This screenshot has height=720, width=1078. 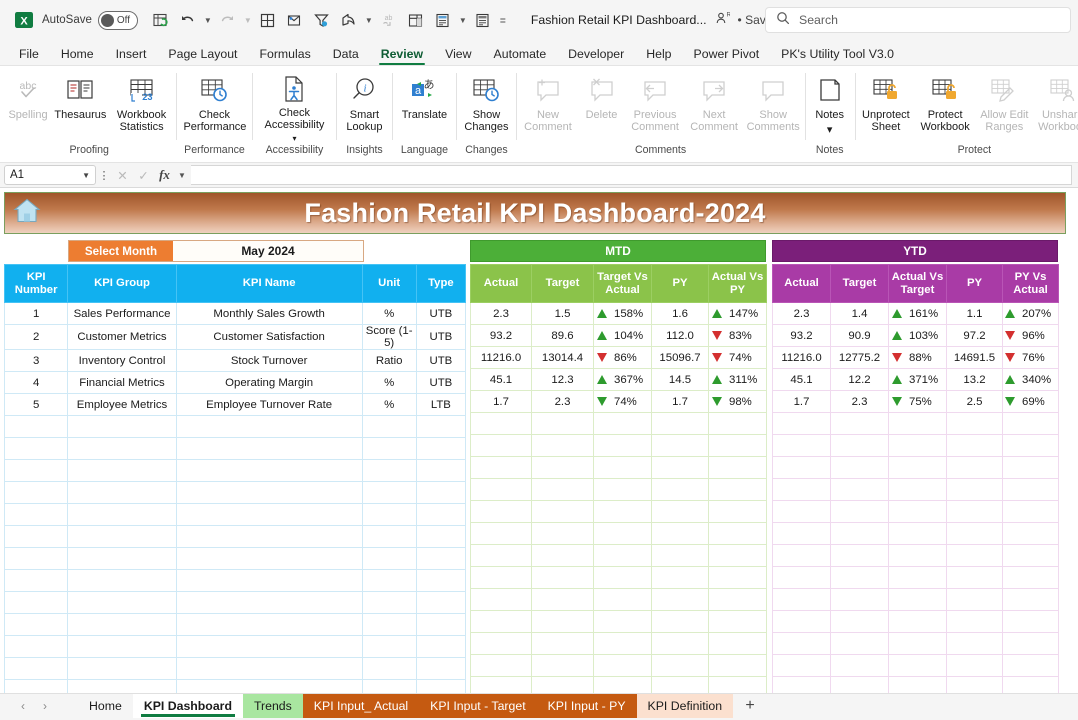 I want to click on search-box: Search, so click(x=918, y=20).